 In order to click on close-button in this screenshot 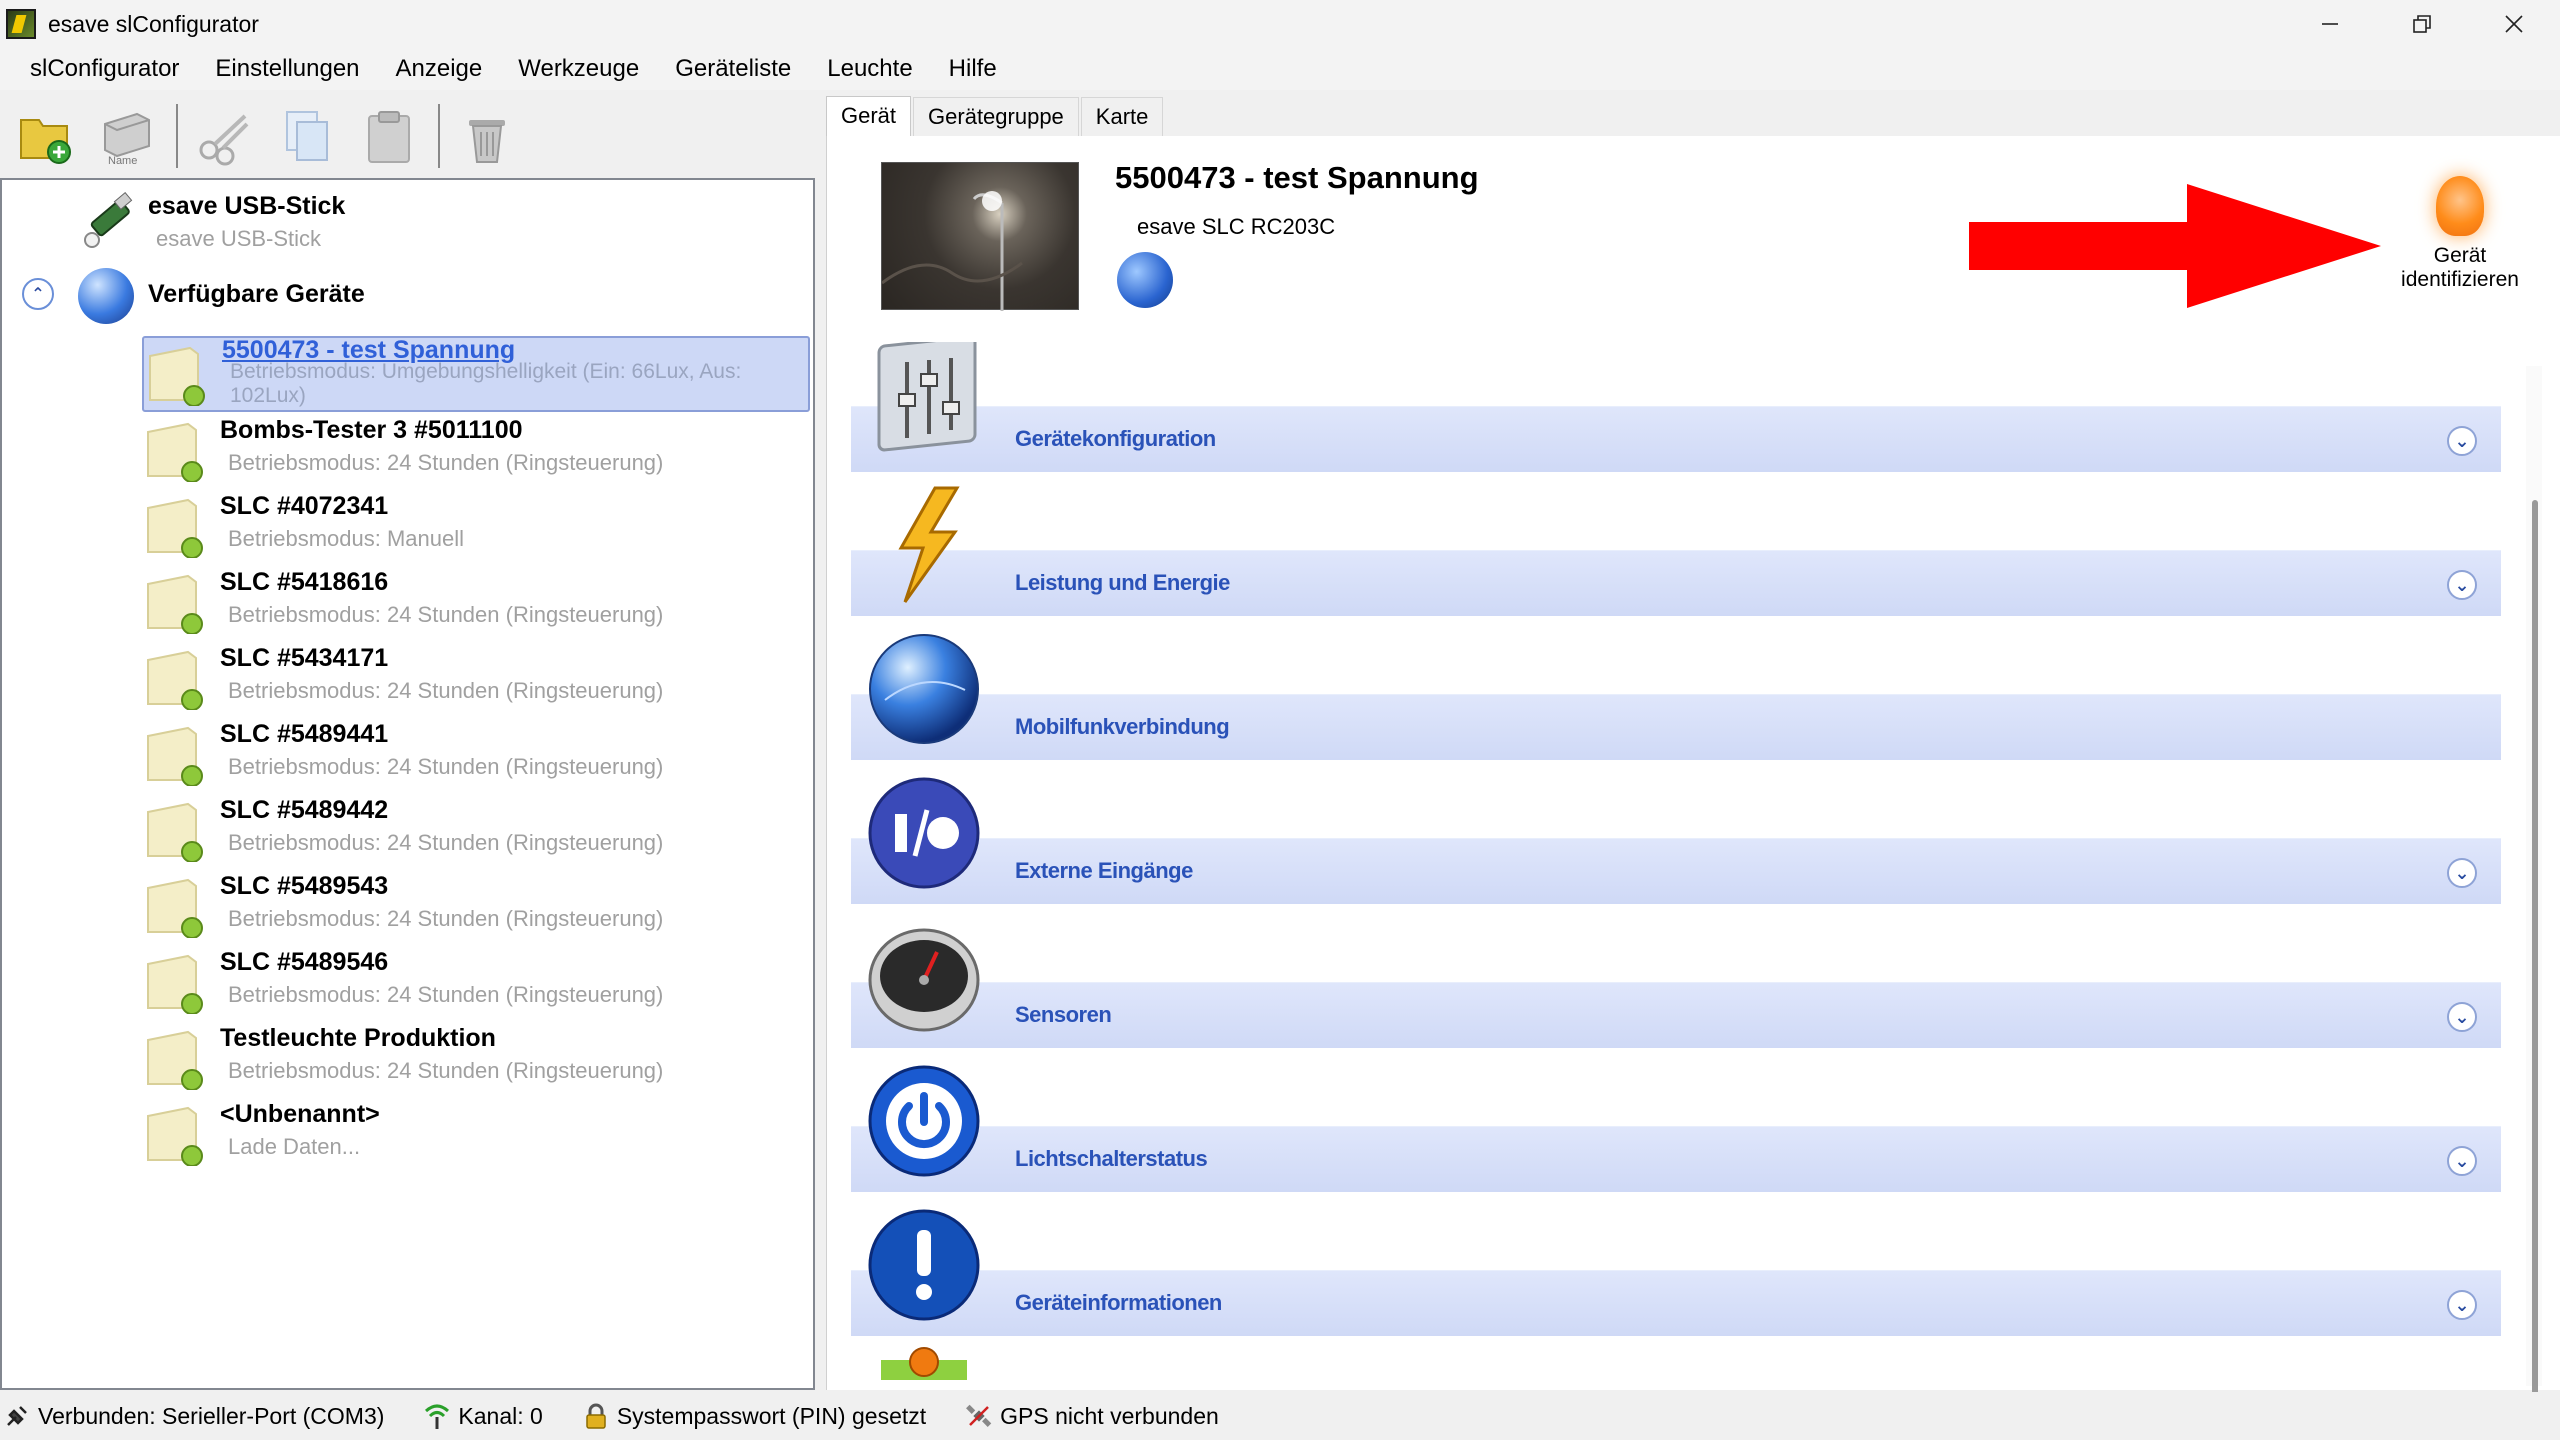, I will do `click(2514, 24)`.